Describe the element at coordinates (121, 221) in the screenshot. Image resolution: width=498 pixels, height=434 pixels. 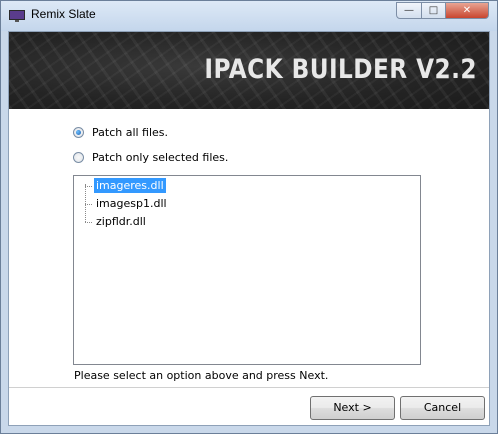
I see `tree-item-label: zipfldr.dll` at that location.